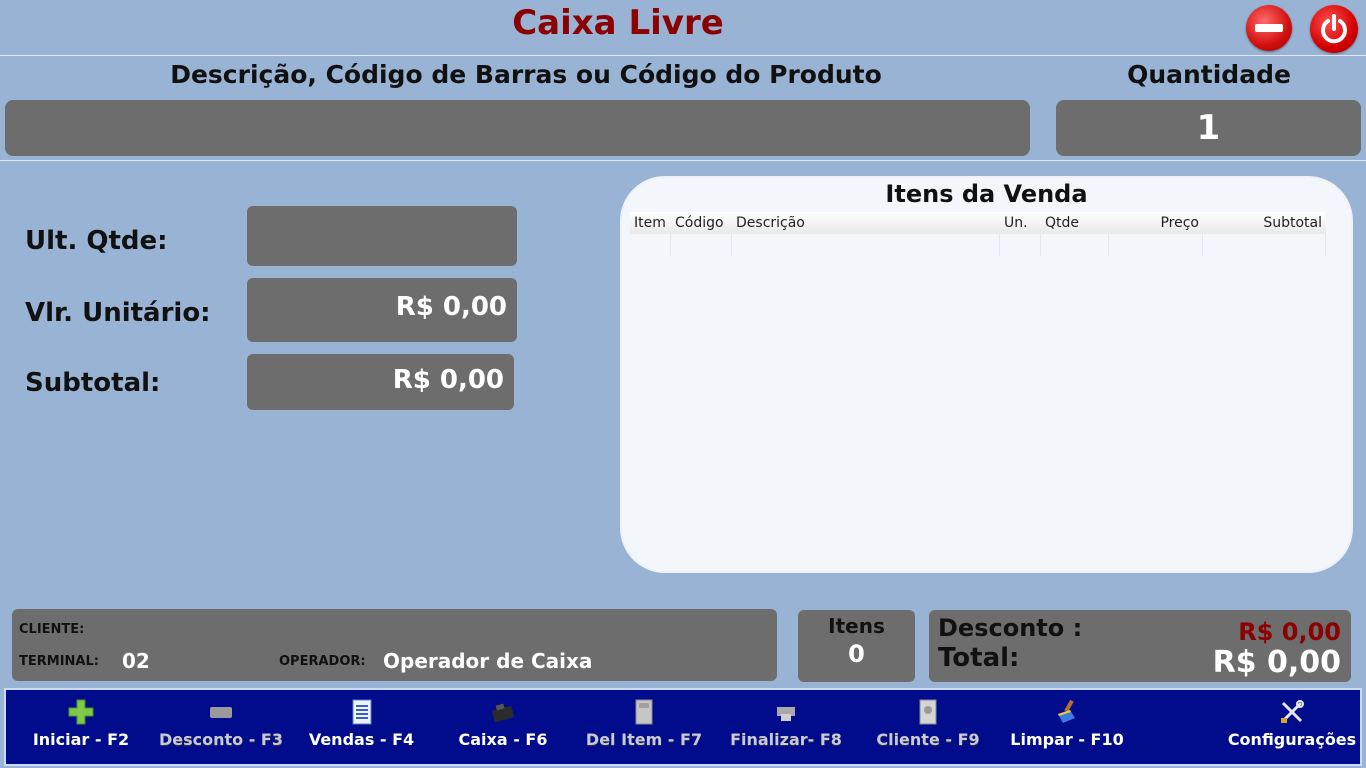 This screenshot has width=1366, height=768. I want to click on column-header-item: Item, so click(650, 223).